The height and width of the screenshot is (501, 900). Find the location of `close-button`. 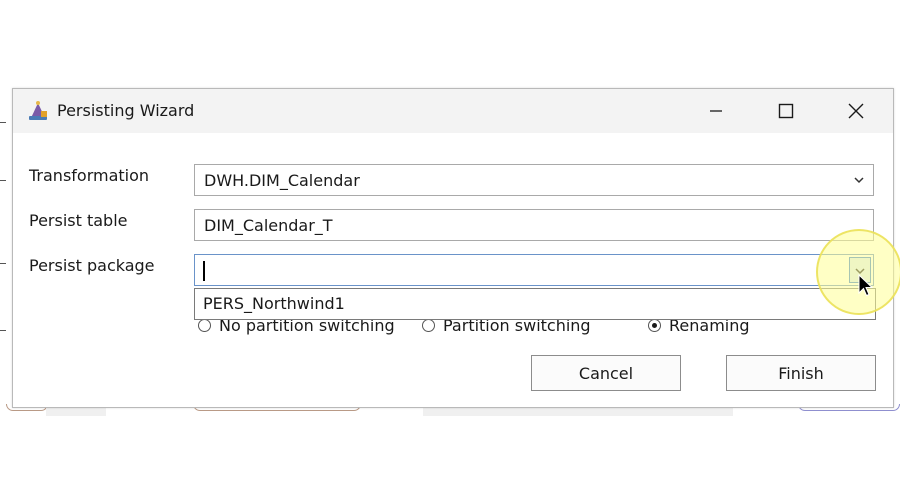

close-button is located at coordinates (856, 111).